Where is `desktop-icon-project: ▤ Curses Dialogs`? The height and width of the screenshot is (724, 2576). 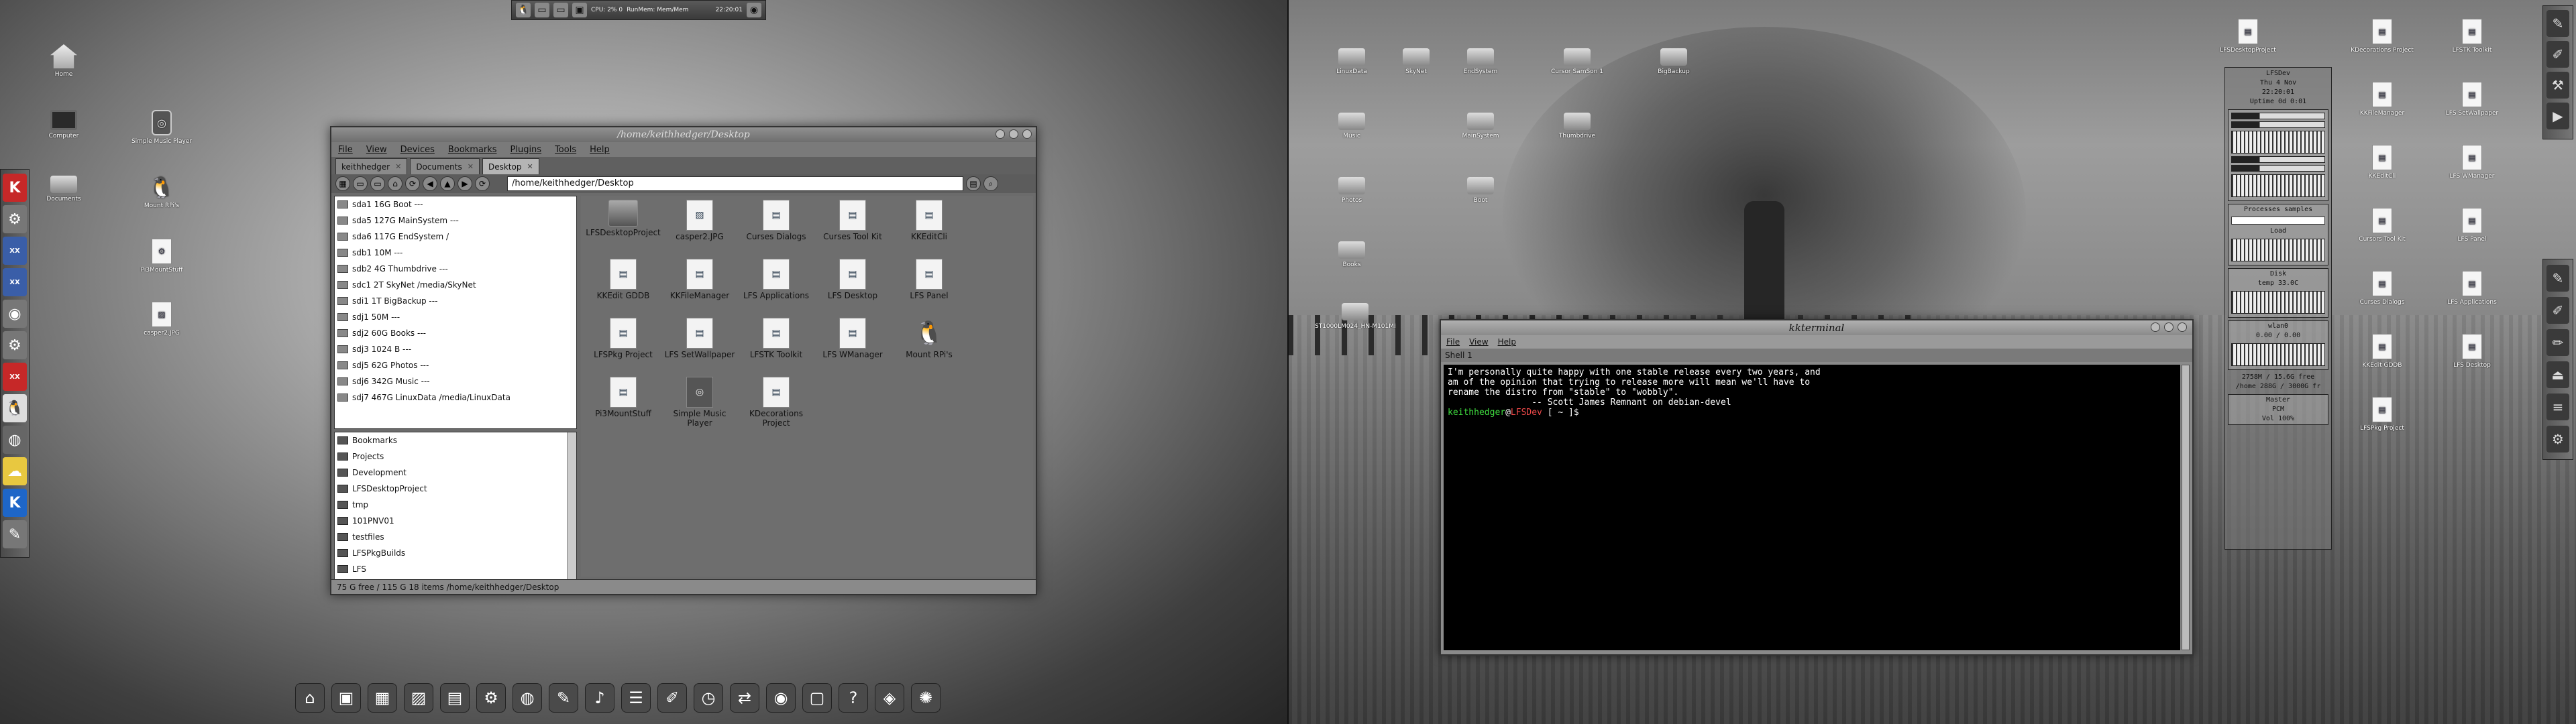 desktop-icon-project: ▤ Curses Dialogs is located at coordinates (2382, 288).